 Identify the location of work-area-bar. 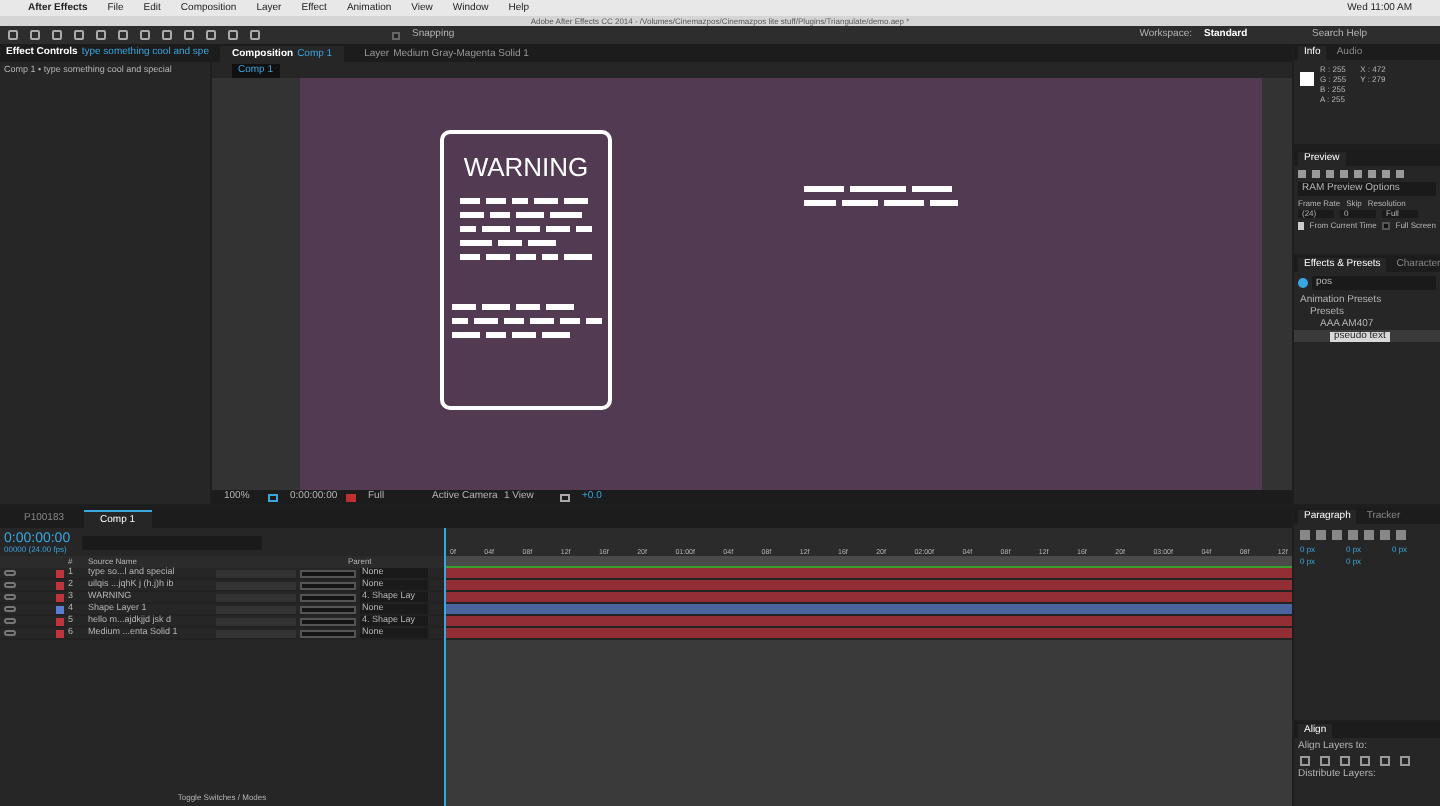
(869, 562).